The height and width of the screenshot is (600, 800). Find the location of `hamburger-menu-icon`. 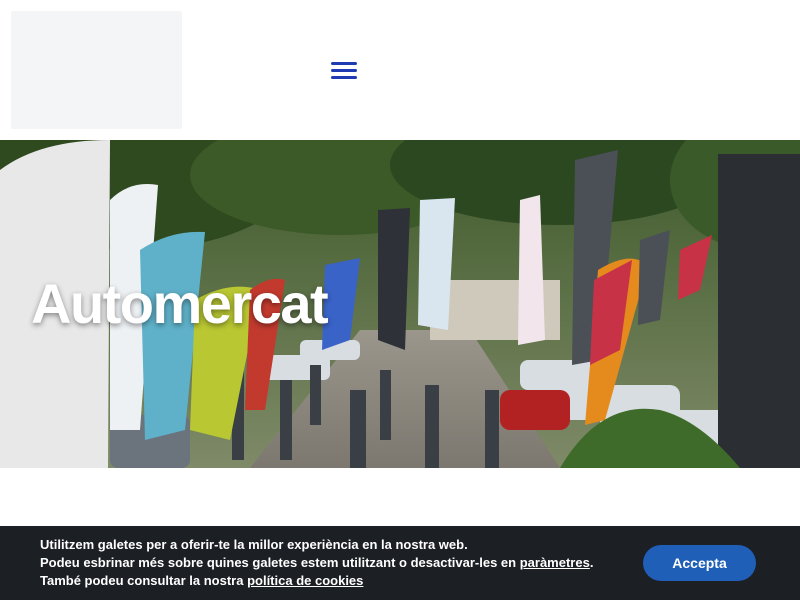

hamburger-menu-icon is located at coordinates (344, 71).